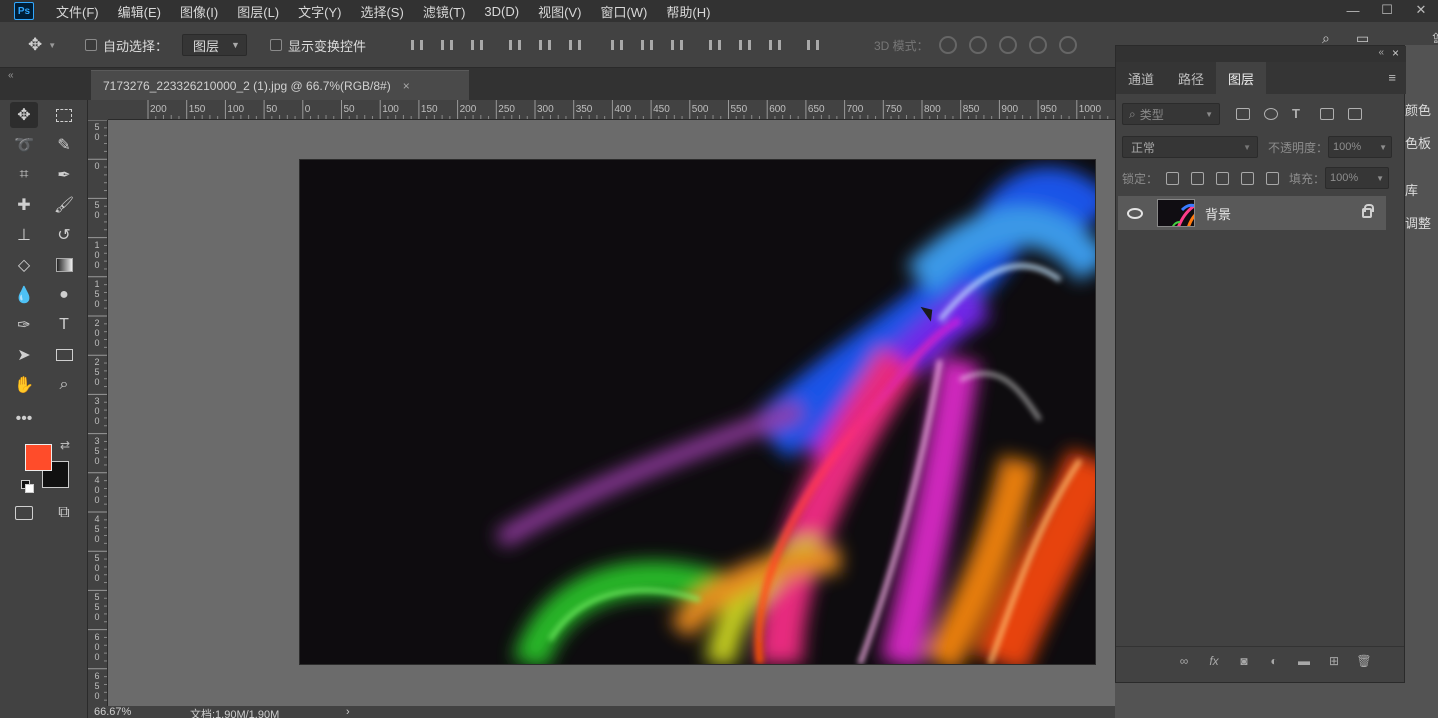 The width and height of the screenshot is (1438, 718). Describe the element at coordinates (813, 45) in the screenshot. I see `auto-align-icon` at that location.